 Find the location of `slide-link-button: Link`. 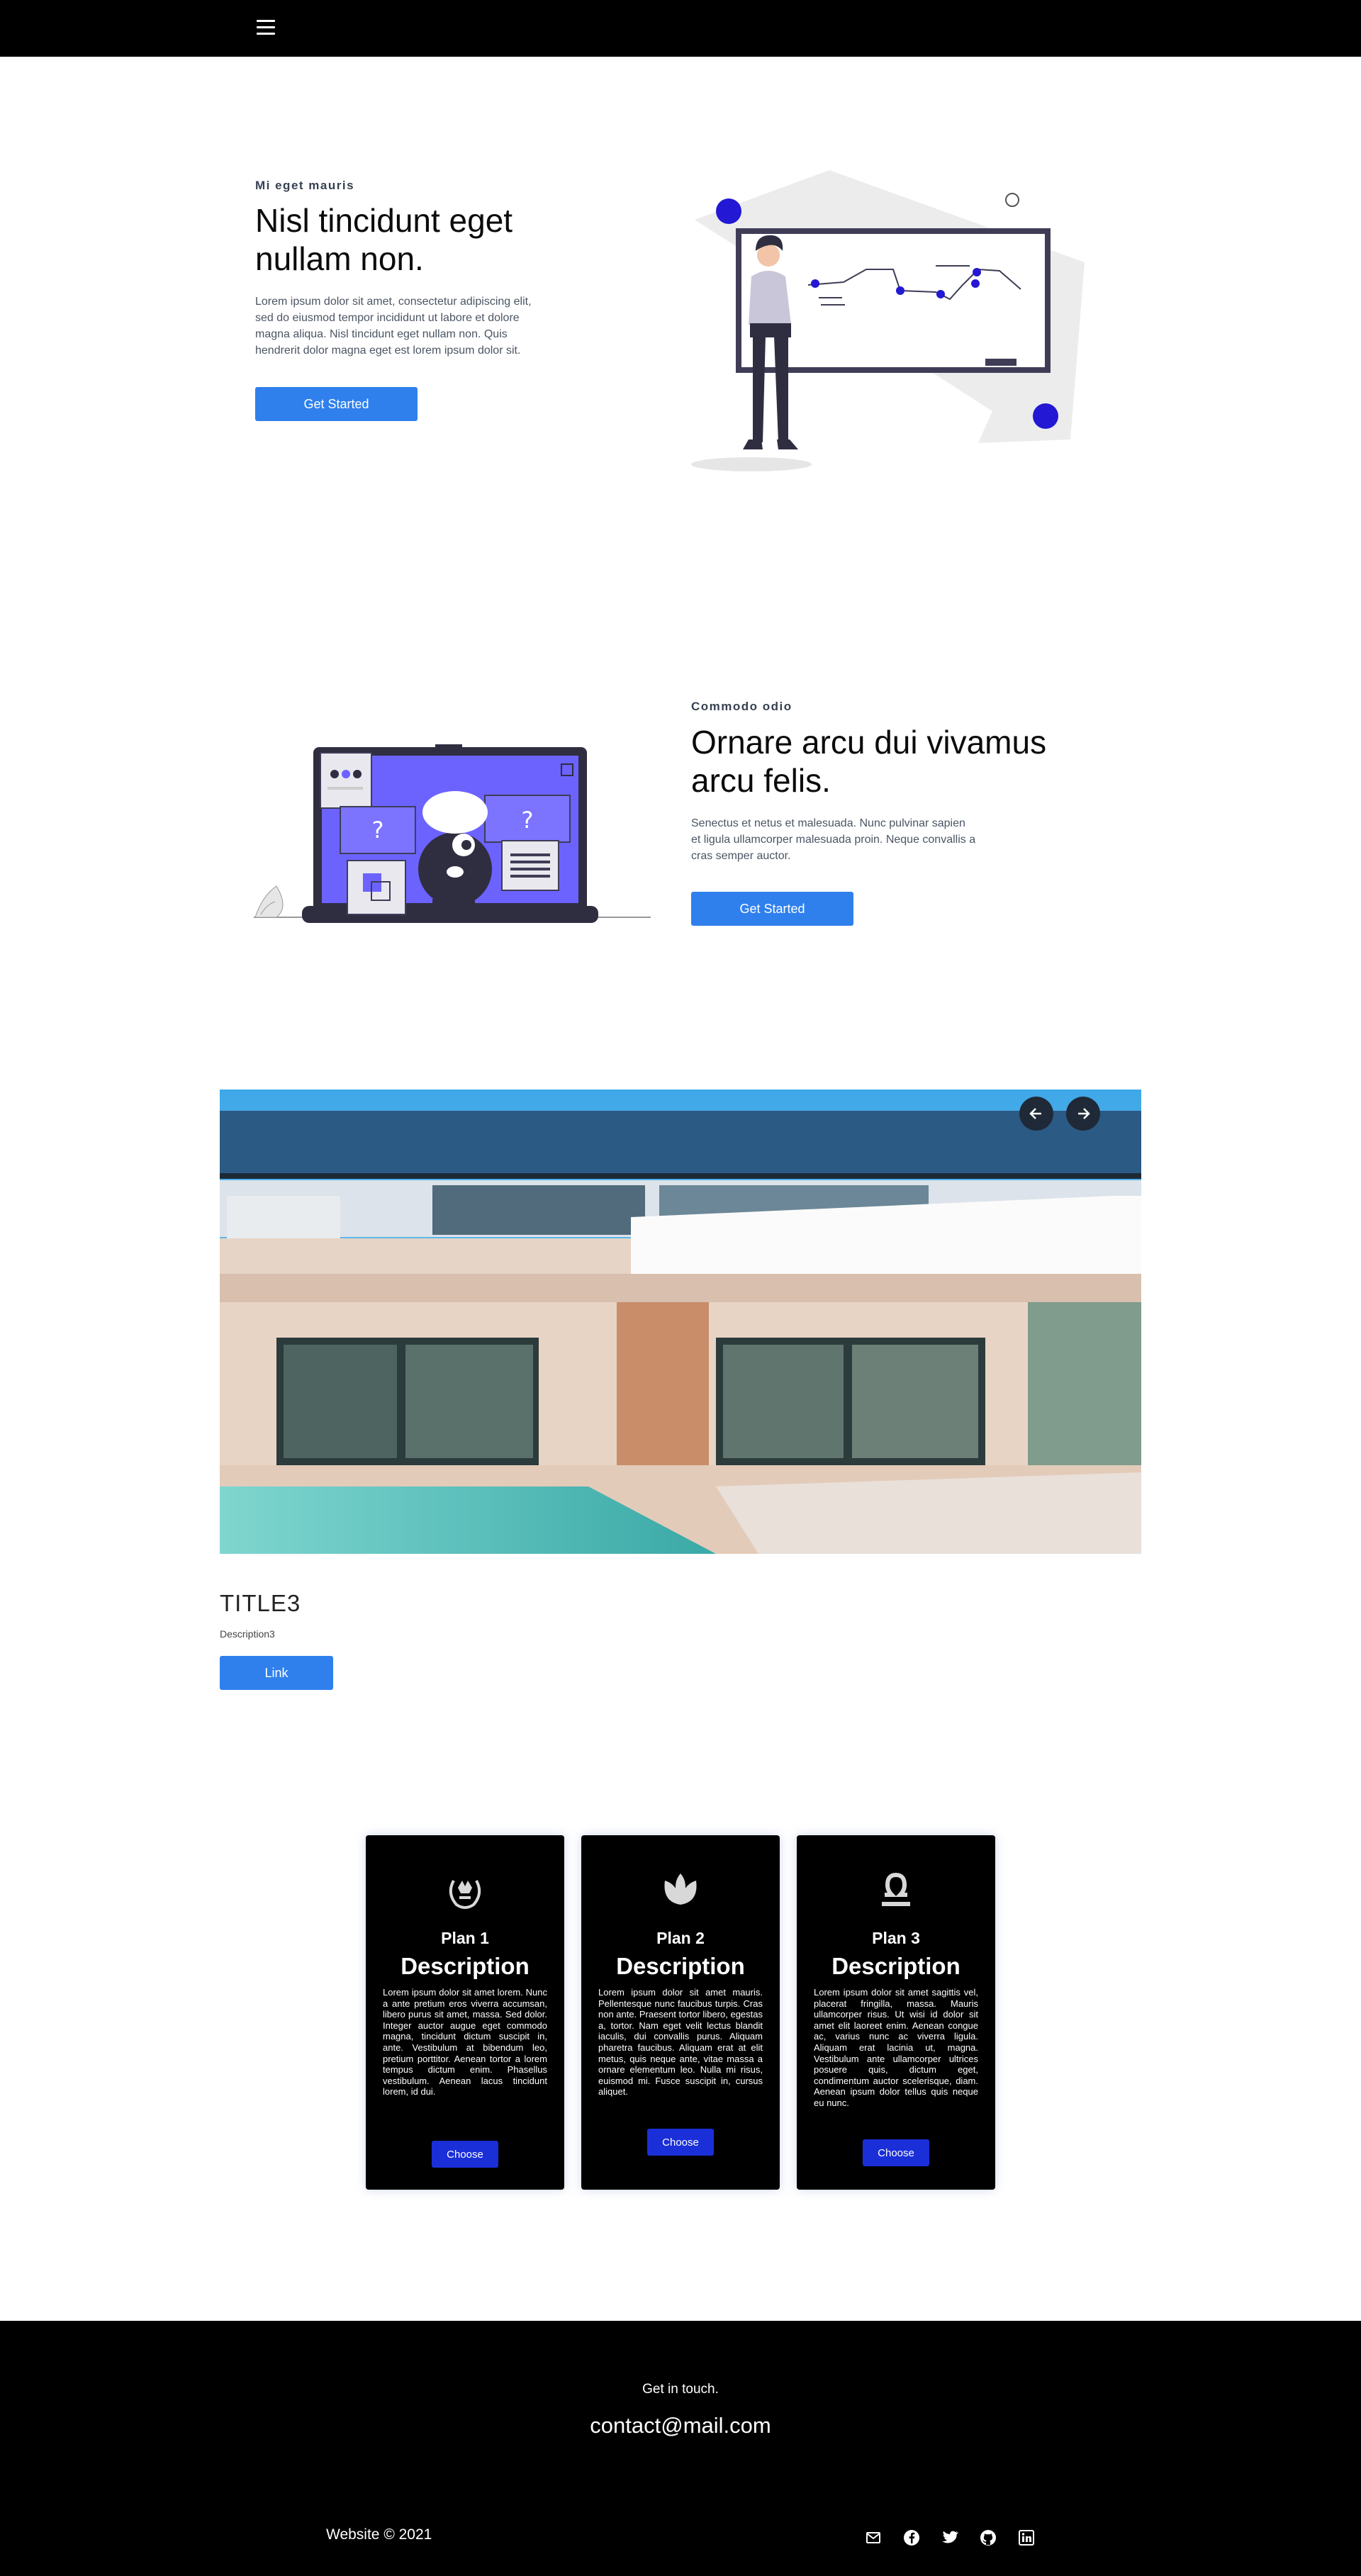

slide-link-button: Link is located at coordinates (276, 1673).